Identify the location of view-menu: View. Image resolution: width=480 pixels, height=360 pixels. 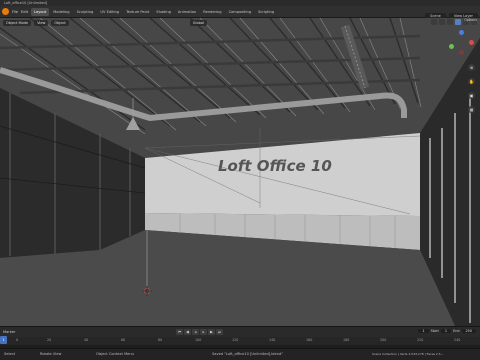
(41, 23).